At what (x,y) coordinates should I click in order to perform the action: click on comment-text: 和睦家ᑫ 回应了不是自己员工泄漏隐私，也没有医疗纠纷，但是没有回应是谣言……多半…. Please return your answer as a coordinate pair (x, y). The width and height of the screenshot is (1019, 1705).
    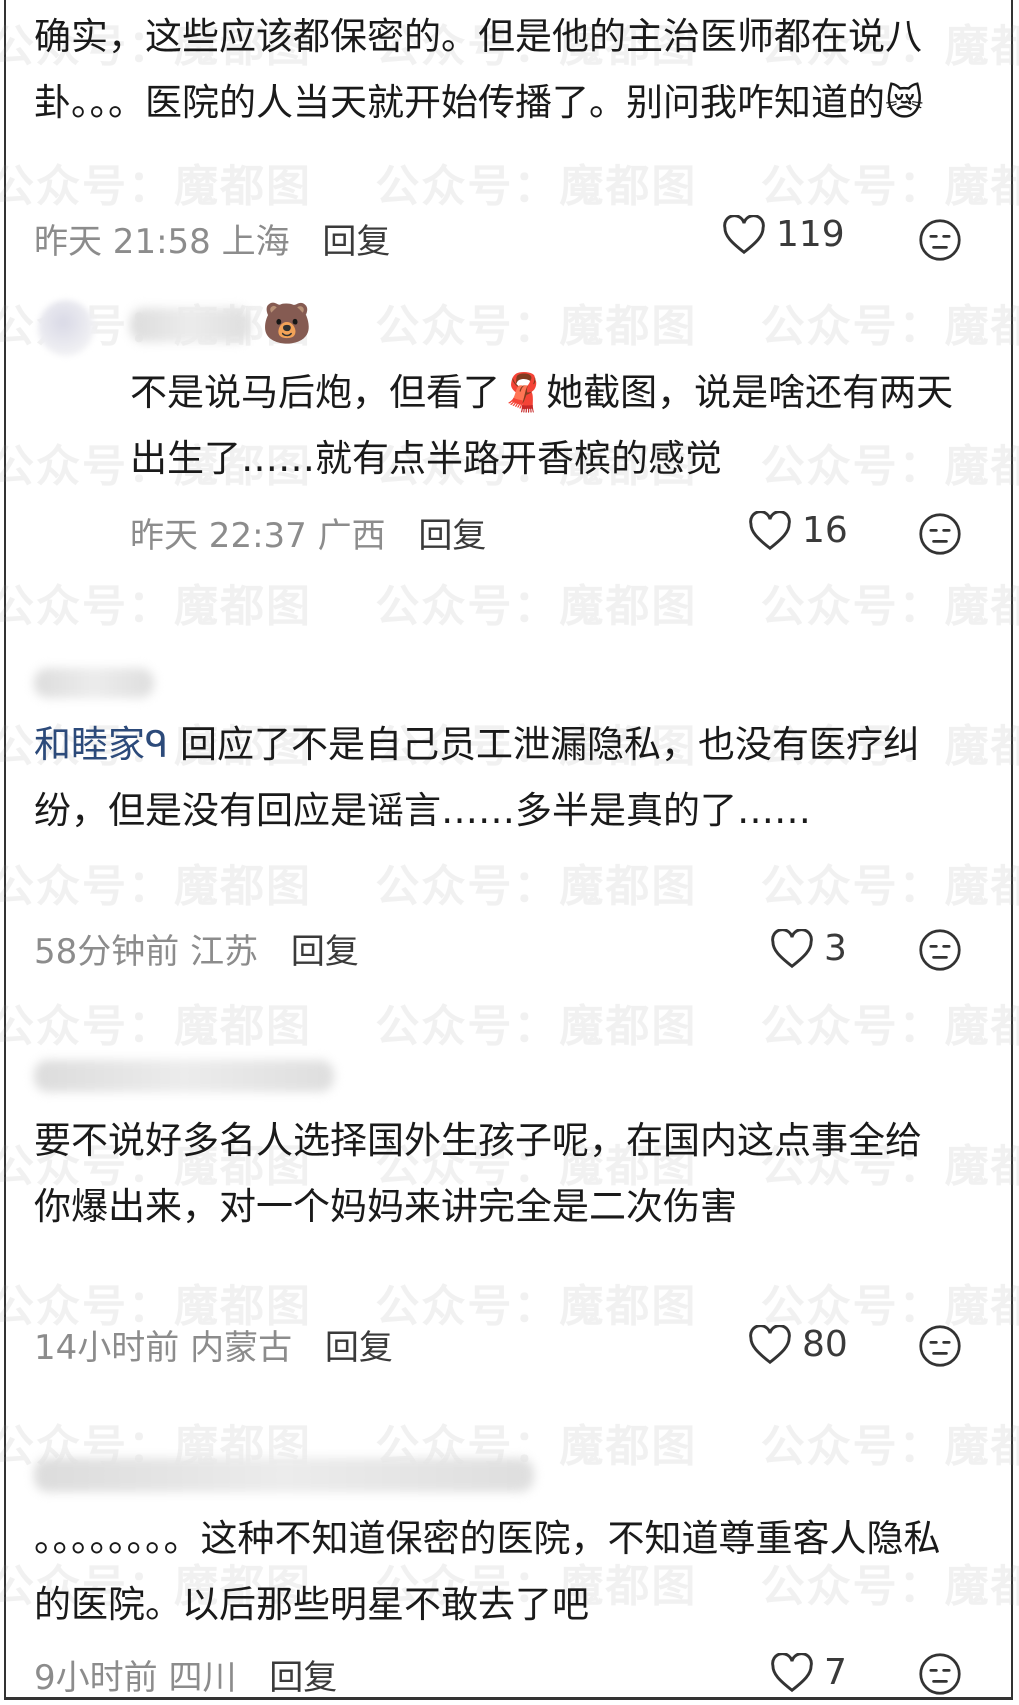
    Looking at the image, I should click on (484, 778).